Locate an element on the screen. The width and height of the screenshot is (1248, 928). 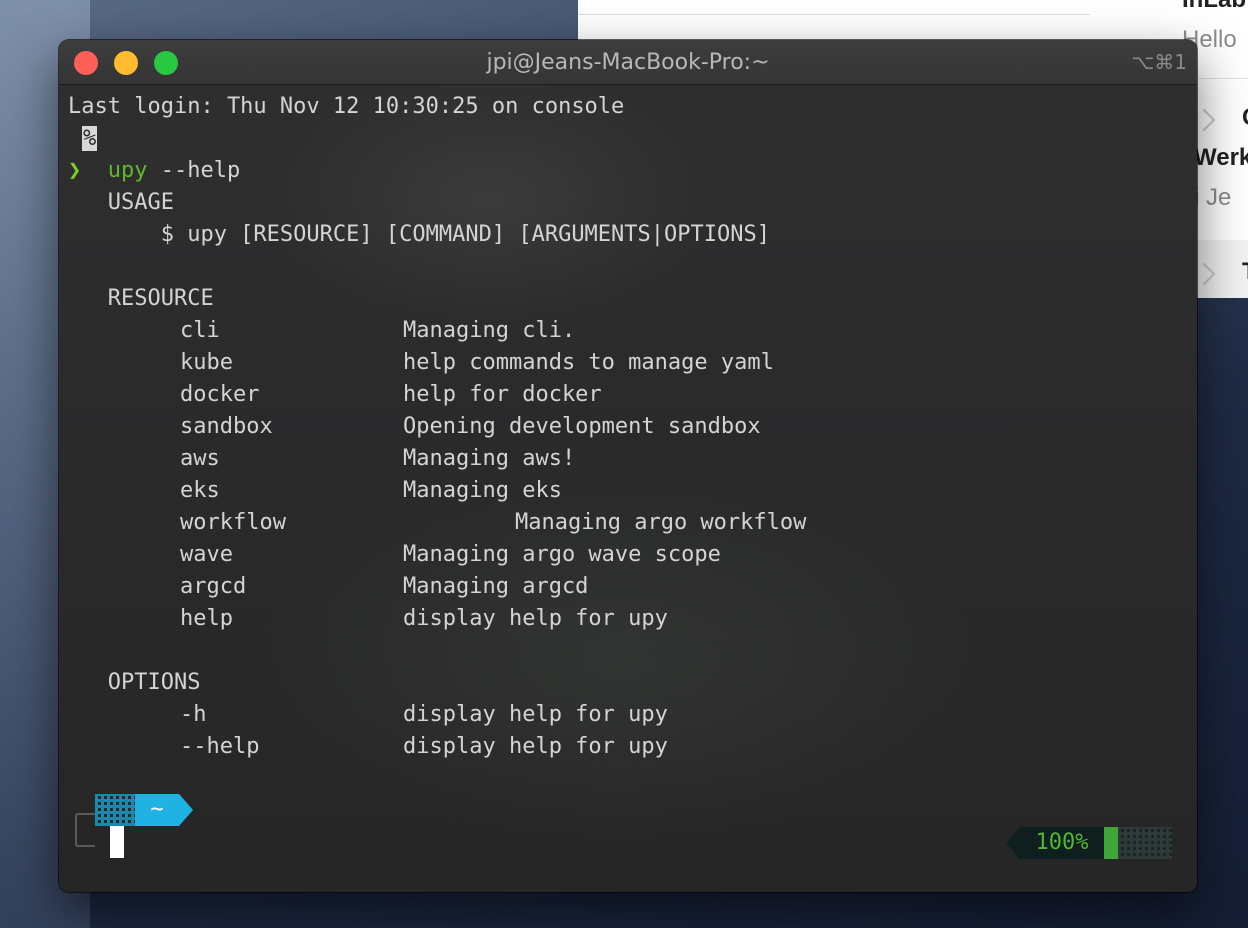
resource-header: RESOURCE is located at coordinates (141, 298).